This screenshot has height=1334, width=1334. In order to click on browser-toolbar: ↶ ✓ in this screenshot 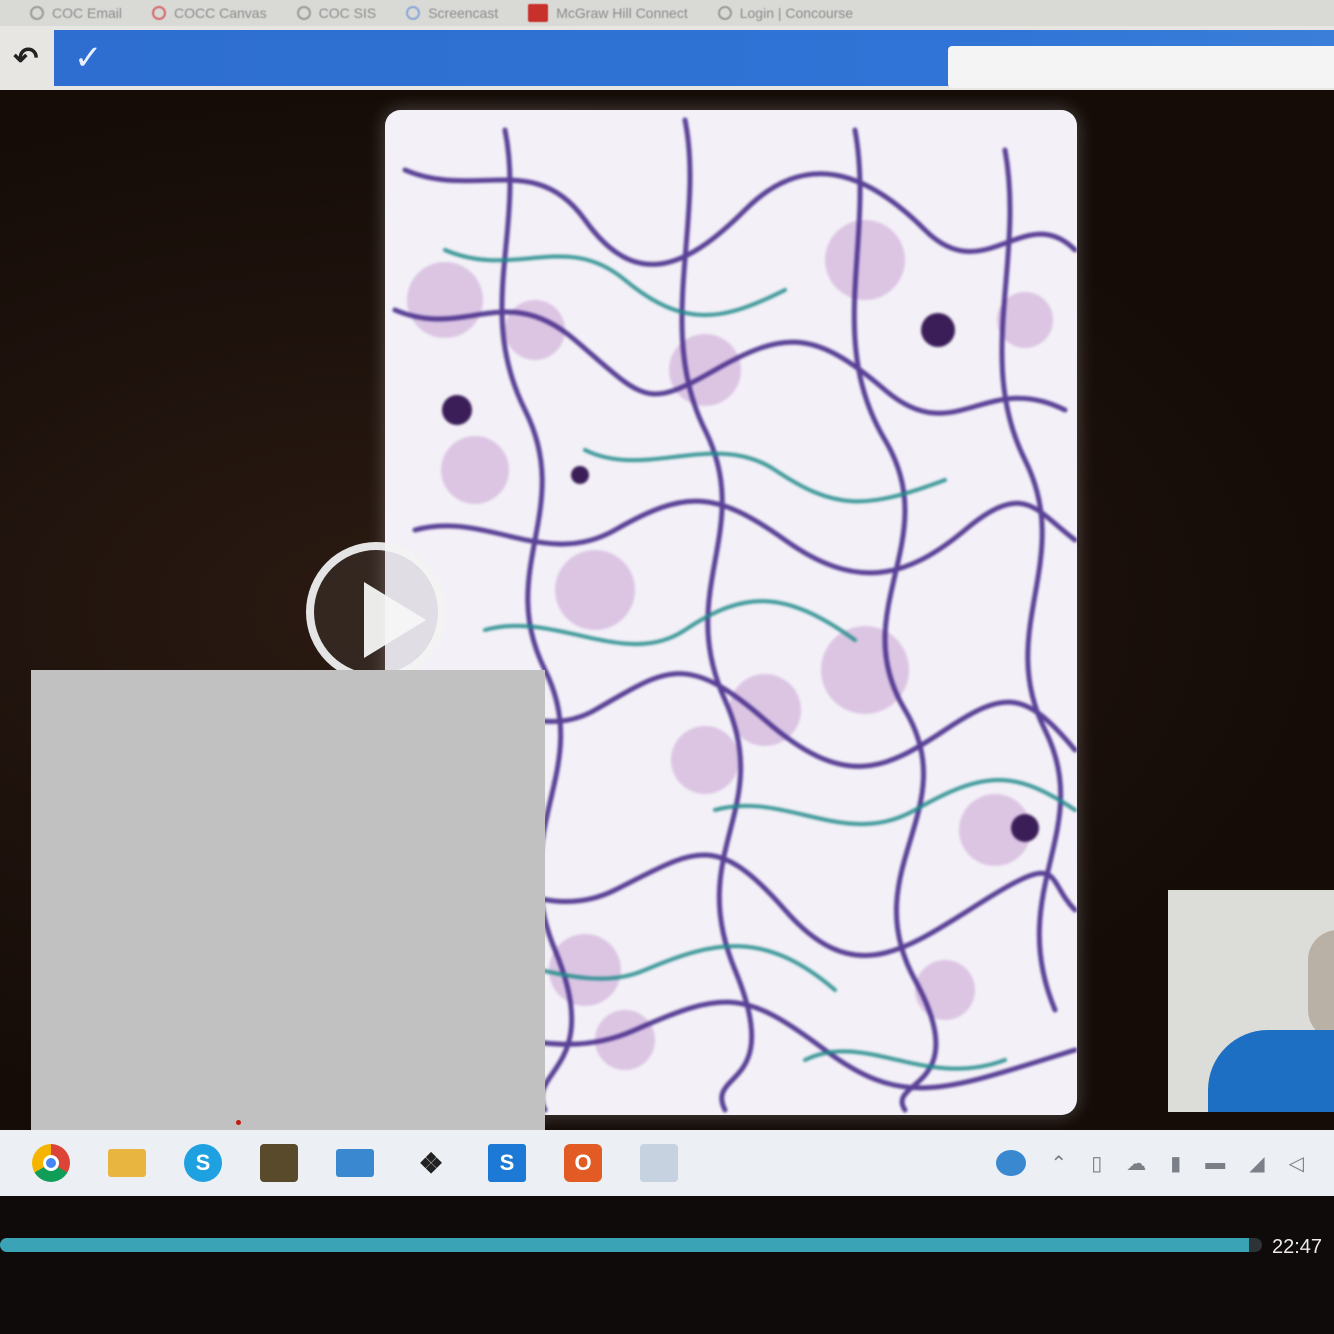, I will do `click(667, 58)`.